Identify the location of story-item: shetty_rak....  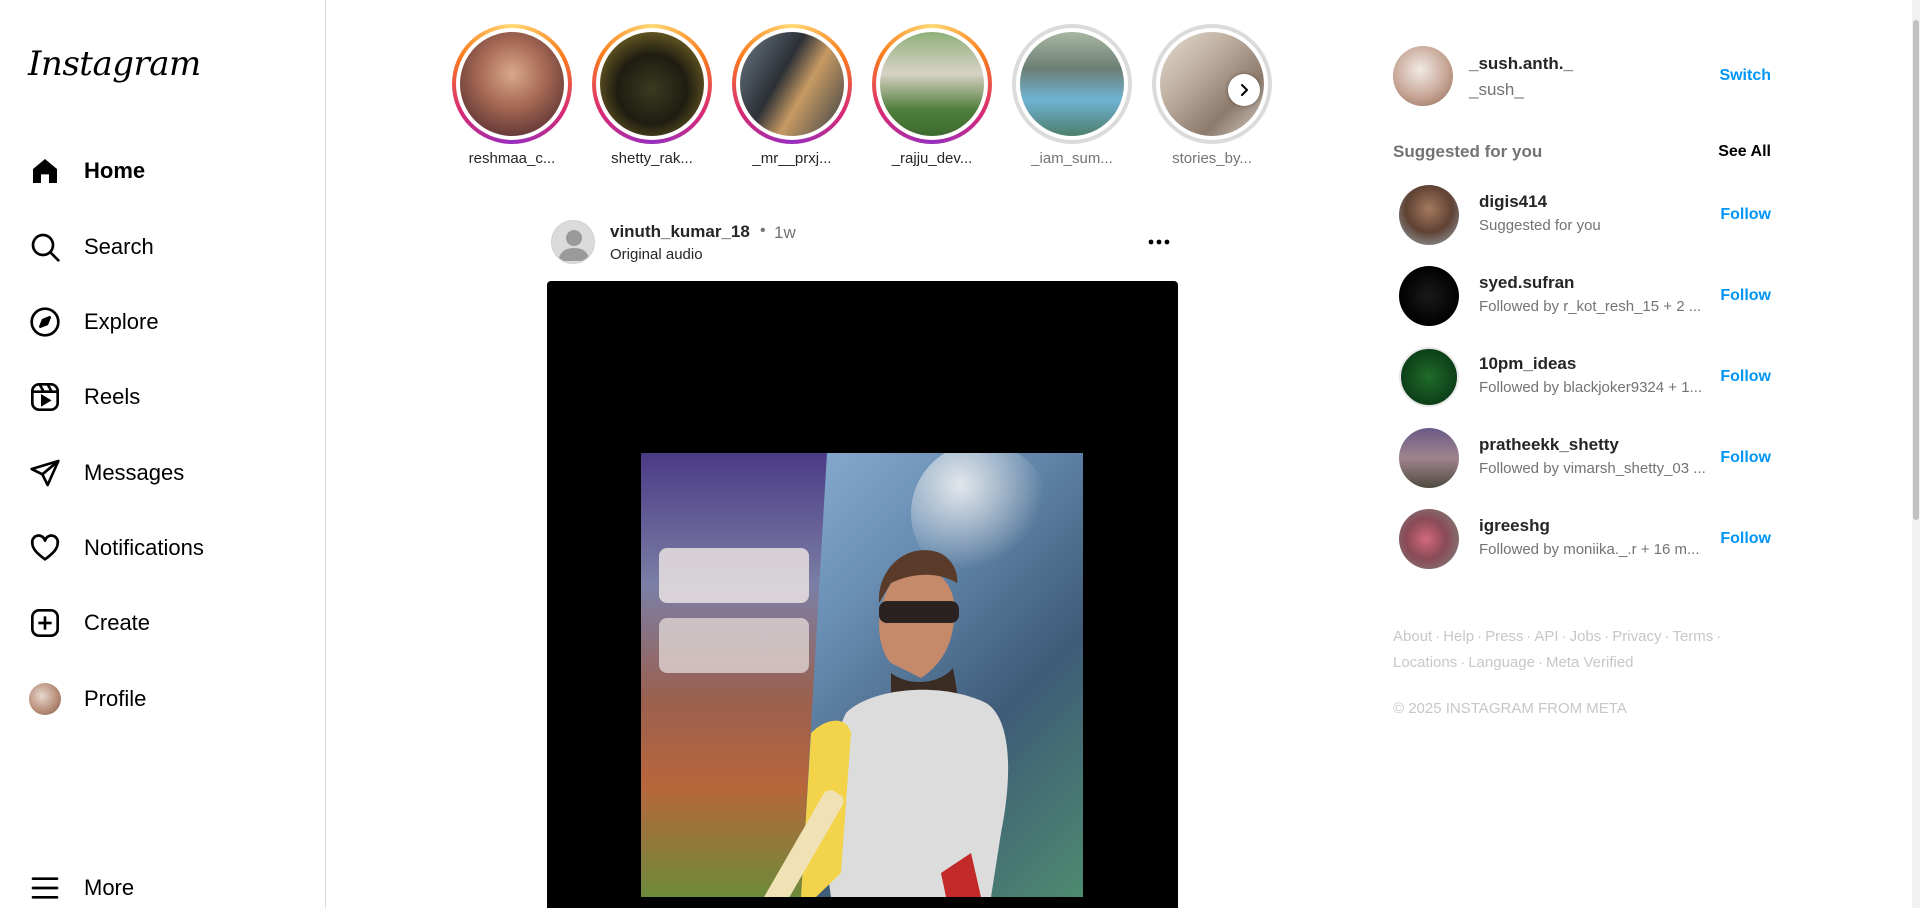
(652, 95).